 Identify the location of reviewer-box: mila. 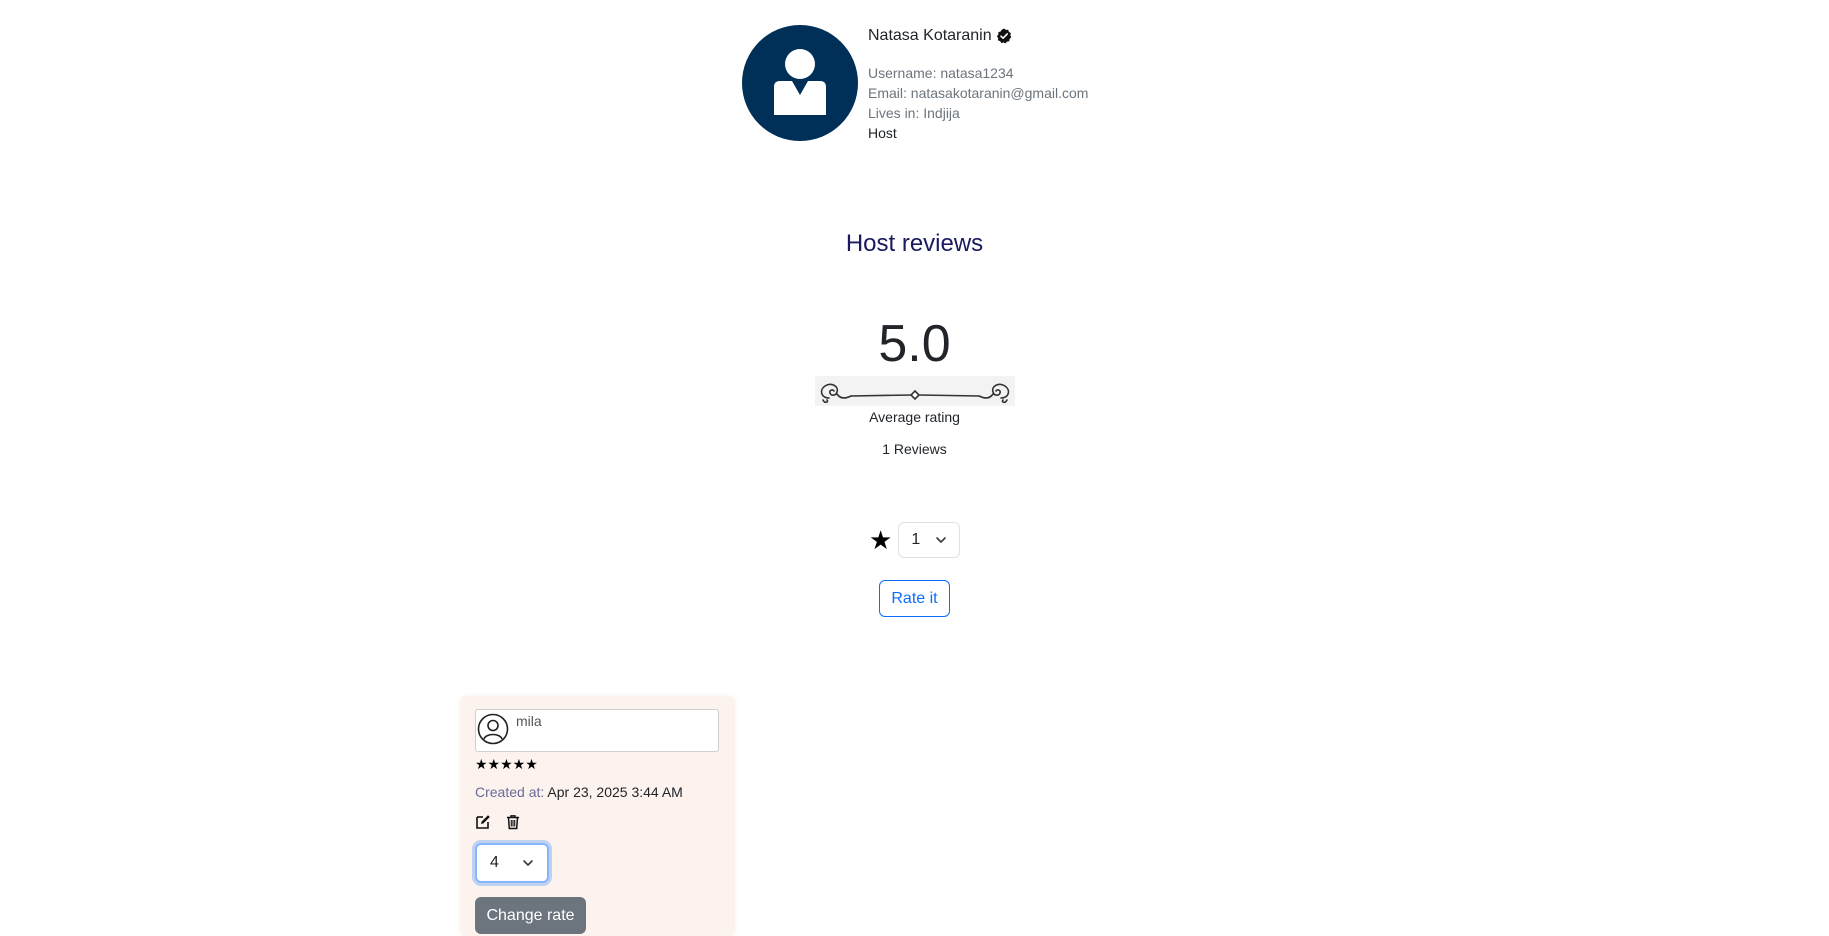
(597, 730).